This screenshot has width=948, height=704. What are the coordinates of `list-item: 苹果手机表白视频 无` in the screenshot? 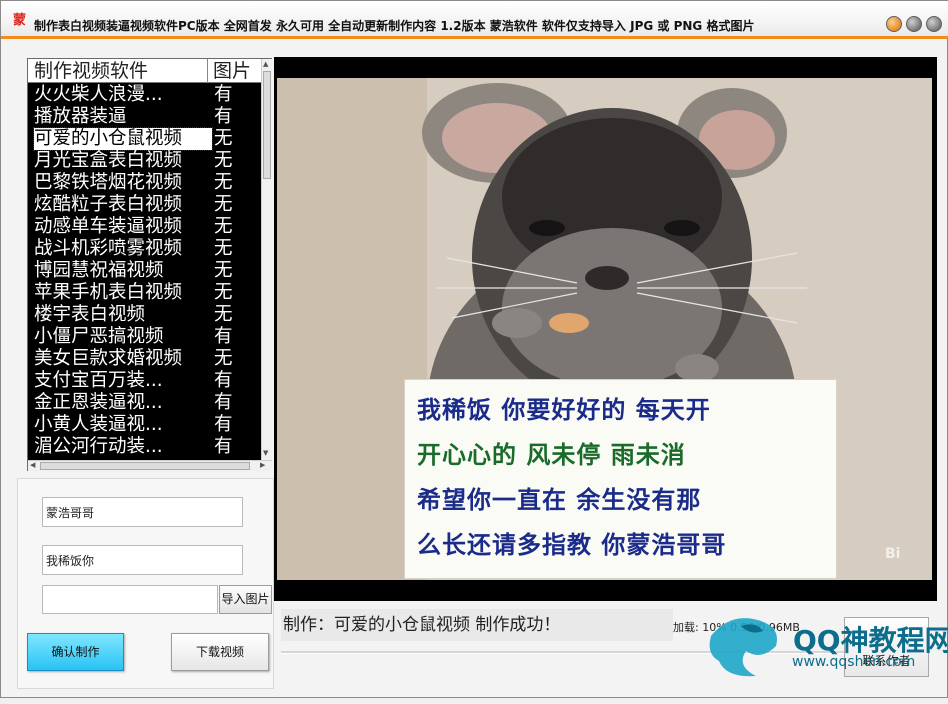 It's located at (144, 293).